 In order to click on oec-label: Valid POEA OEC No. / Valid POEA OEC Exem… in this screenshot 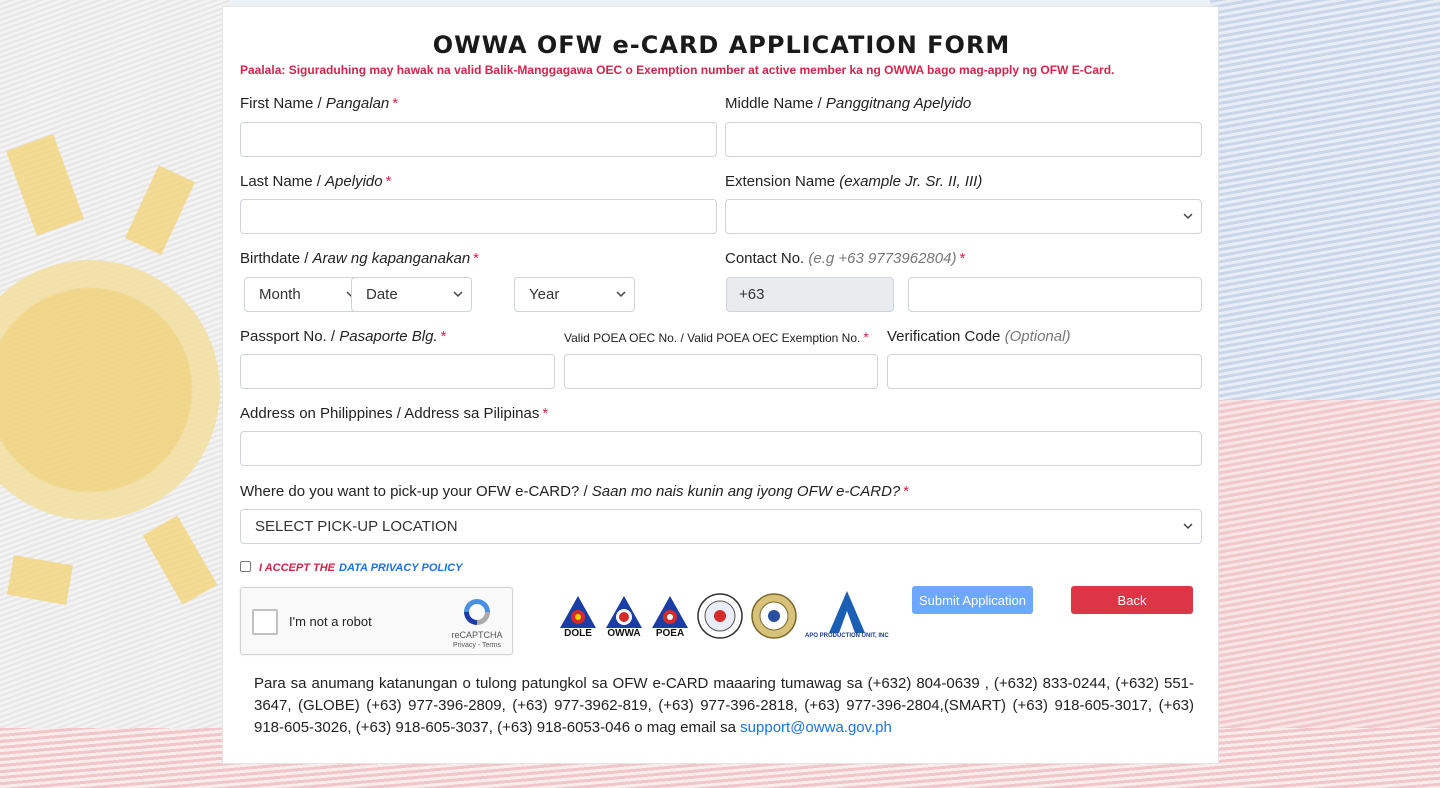, I will do `click(716, 337)`.